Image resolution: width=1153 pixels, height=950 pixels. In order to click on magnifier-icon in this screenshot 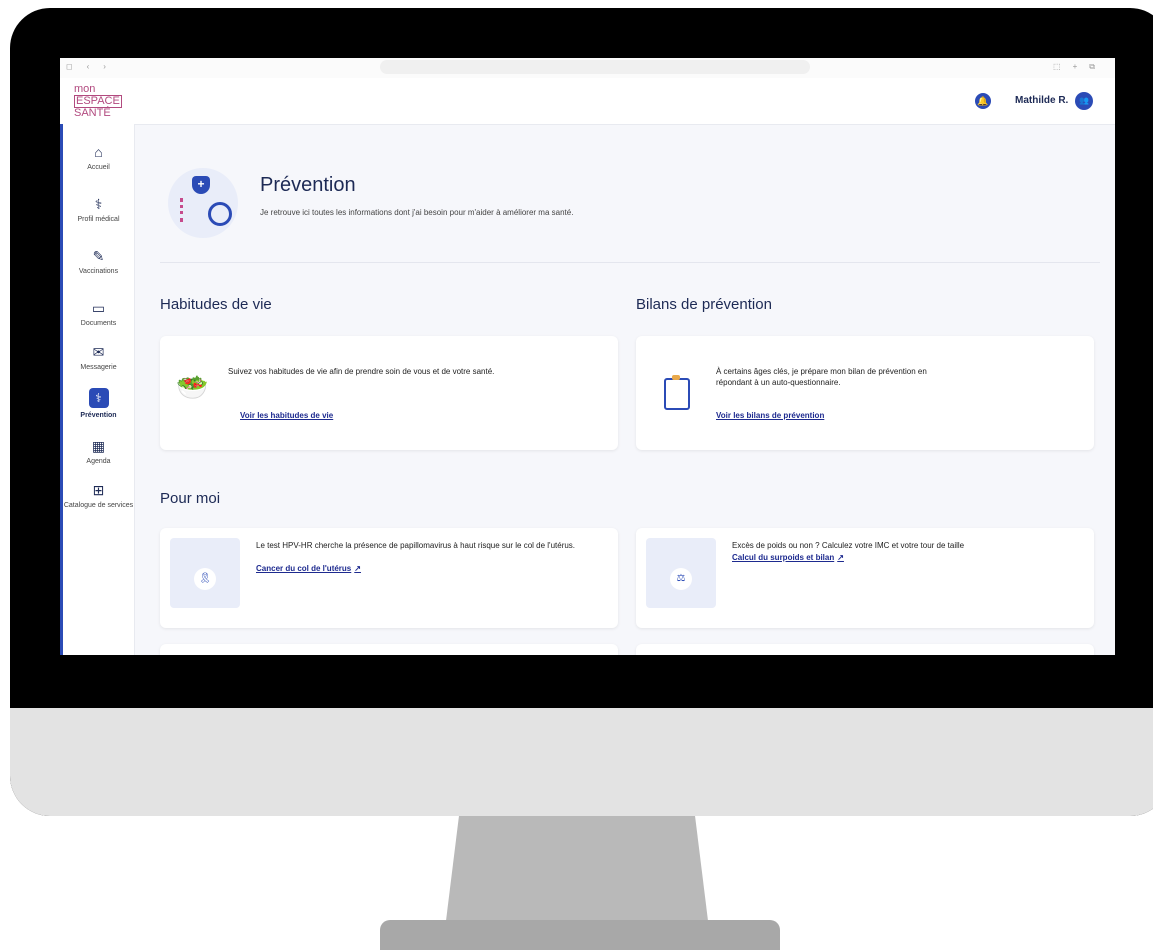, I will do `click(220, 214)`.